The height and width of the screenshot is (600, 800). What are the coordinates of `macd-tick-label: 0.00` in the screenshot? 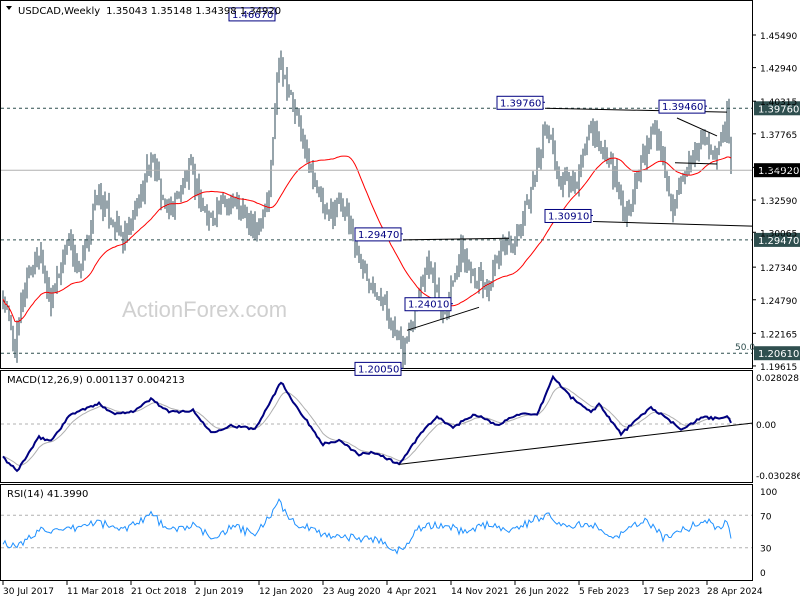 It's located at (766, 426).